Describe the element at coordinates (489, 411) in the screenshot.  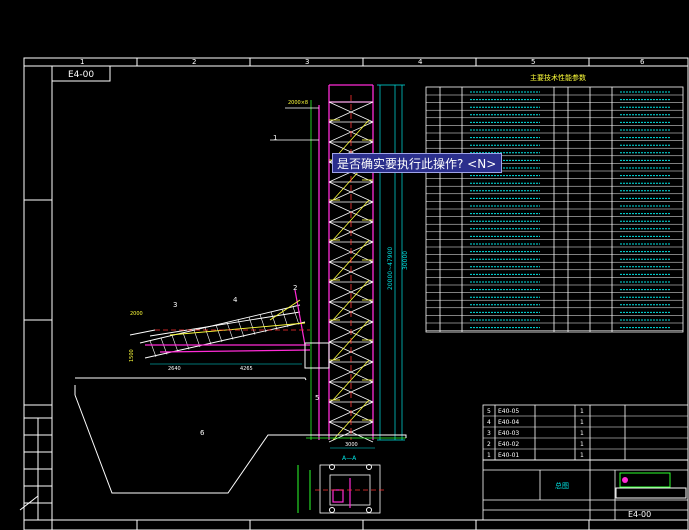
I see `parts-row-no: 5` at that location.